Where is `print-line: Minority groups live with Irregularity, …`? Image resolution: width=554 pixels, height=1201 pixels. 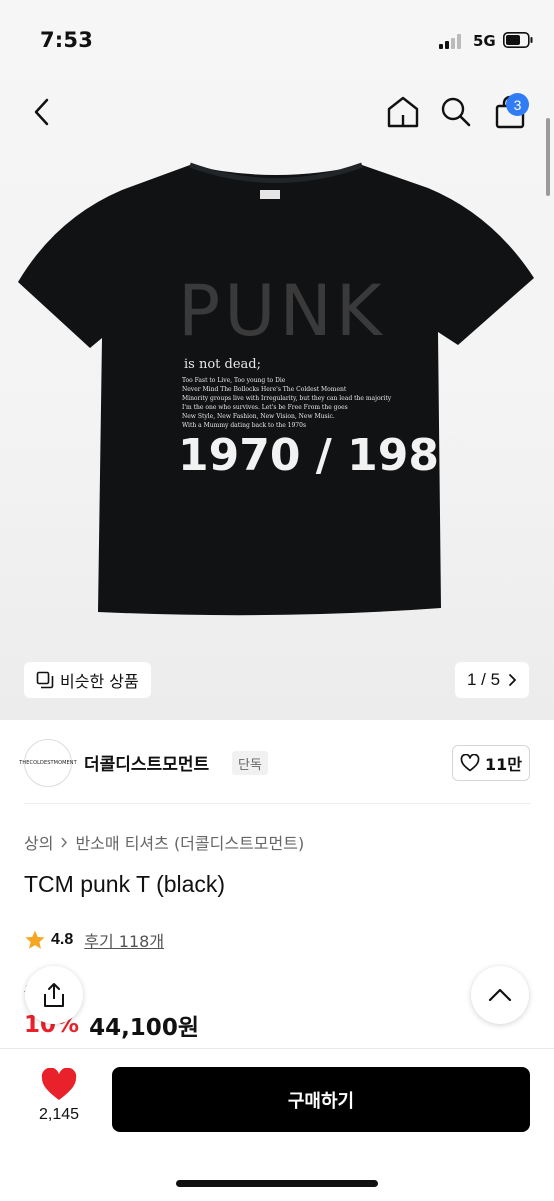 print-line: Minority groups live with Irregularity, … is located at coordinates (287, 398).